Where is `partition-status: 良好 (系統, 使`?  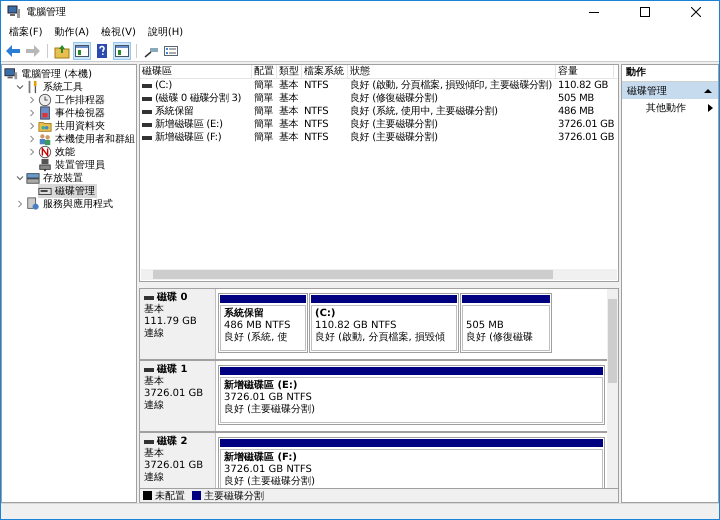
partition-status: 良好 (系統, 使 is located at coordinates (256, 338).